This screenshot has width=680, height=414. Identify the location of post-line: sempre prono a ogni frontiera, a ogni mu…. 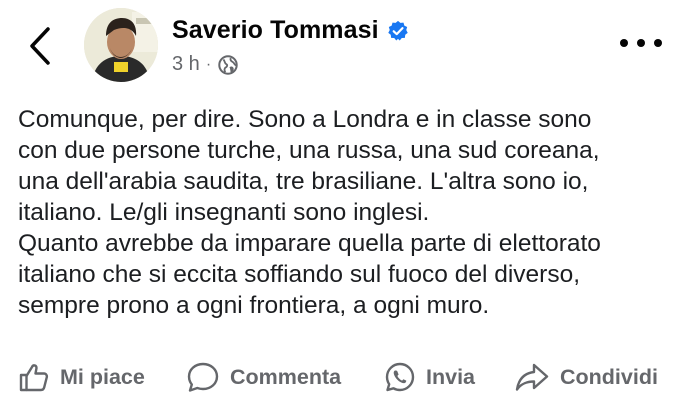
(254, 305).